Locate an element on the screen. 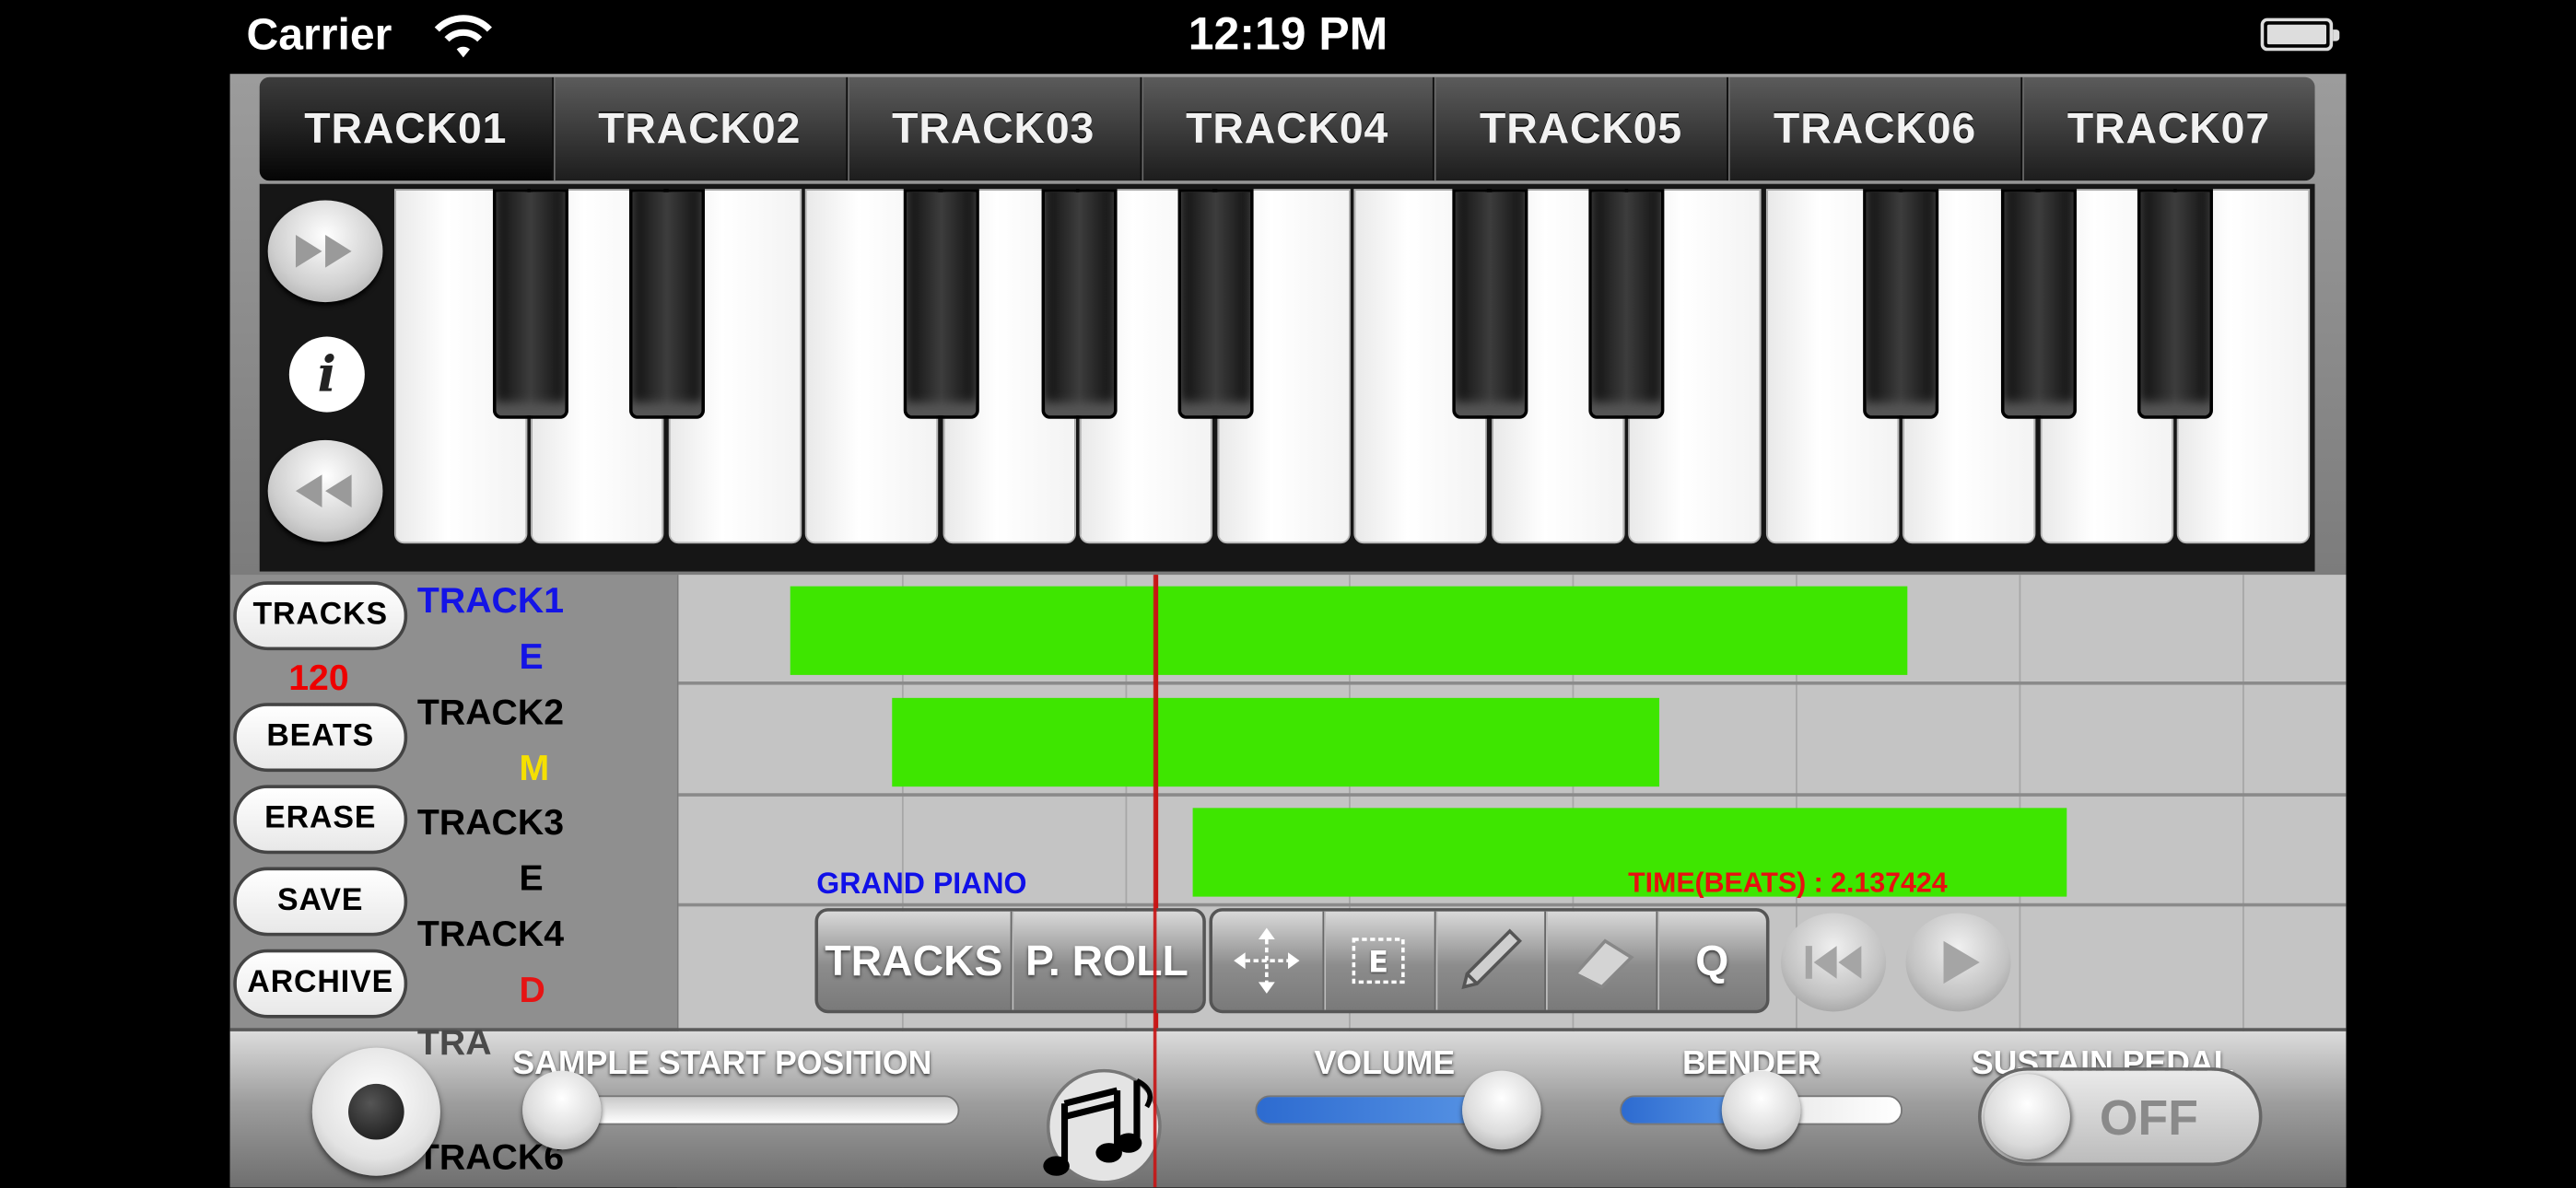  tab-track04: TRACK04 is located at coordinates (1286, 128).